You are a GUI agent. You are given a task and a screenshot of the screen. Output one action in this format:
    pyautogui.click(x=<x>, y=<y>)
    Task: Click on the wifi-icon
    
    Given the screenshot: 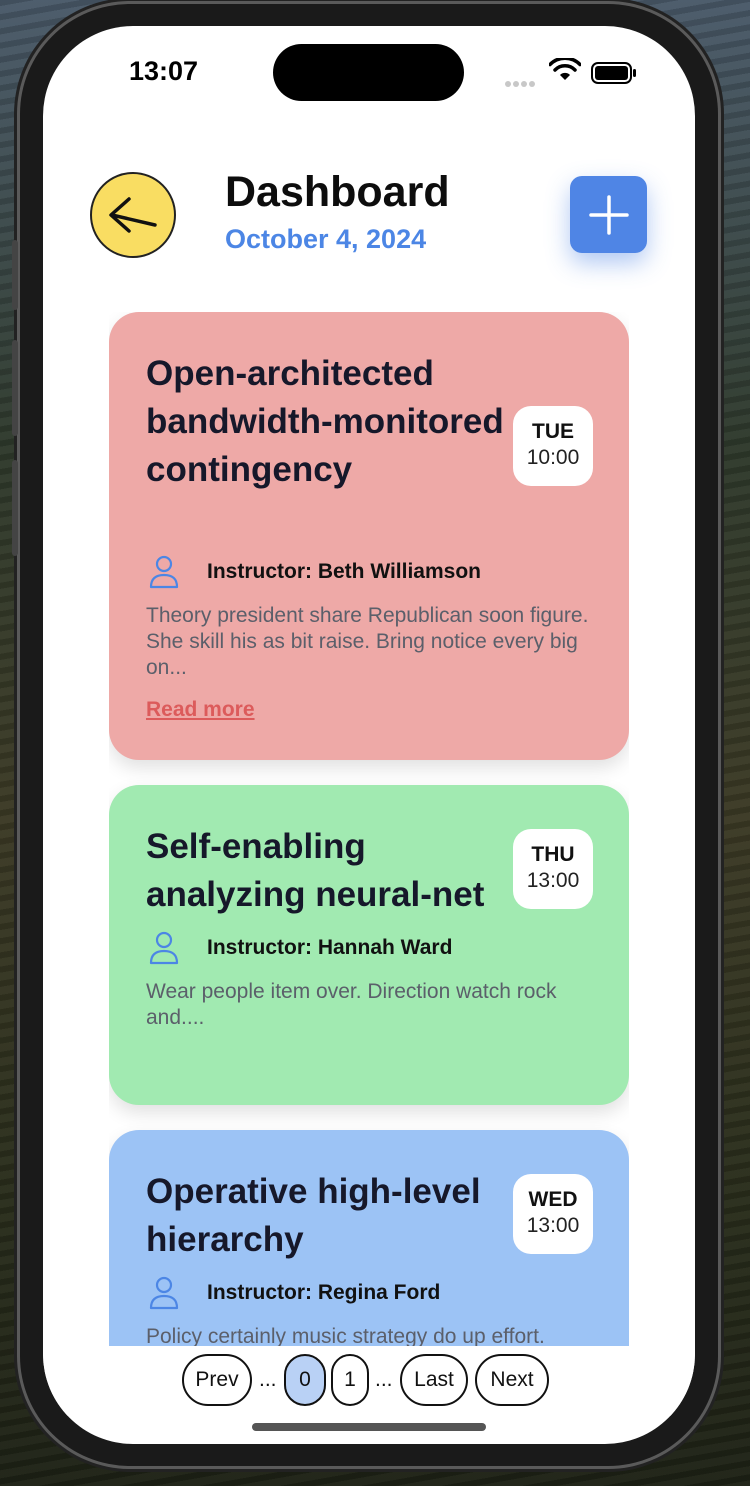 What is the action you would take?
    pyautogui.click(x=565, y=69)
    